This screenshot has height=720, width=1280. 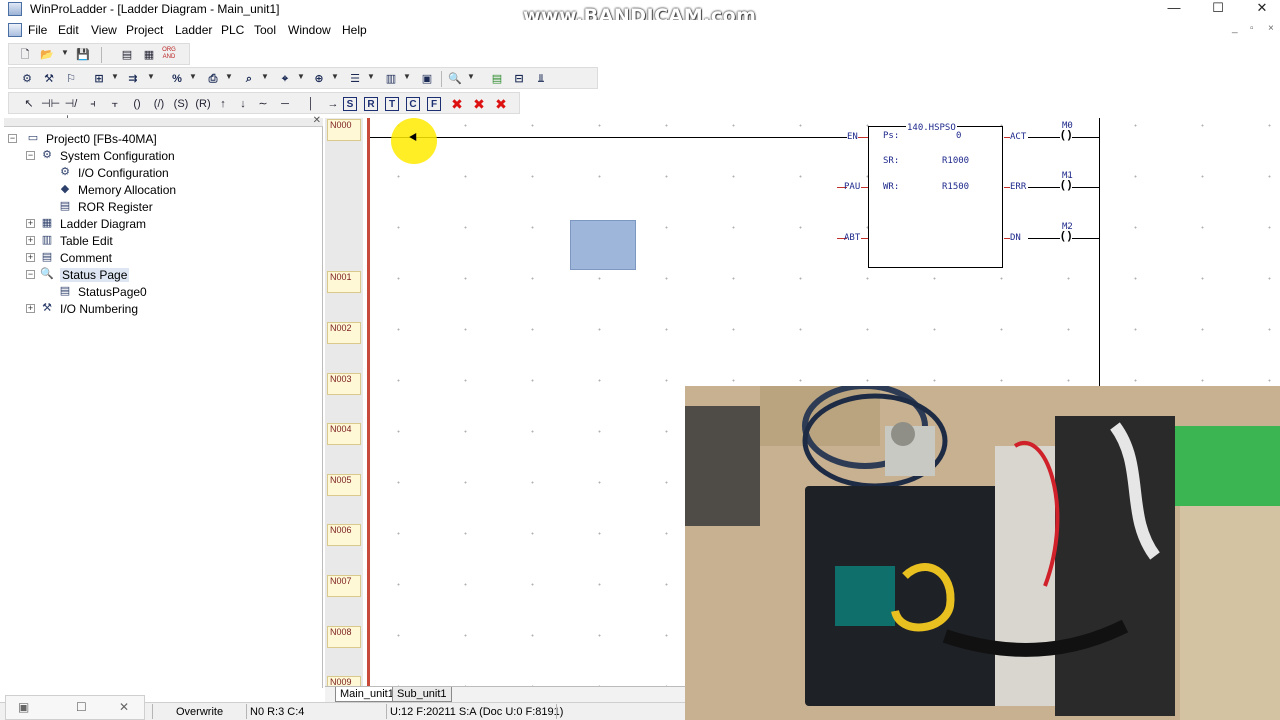 I want to click on rung-label-n003: N003, so click(x=344, y=384).